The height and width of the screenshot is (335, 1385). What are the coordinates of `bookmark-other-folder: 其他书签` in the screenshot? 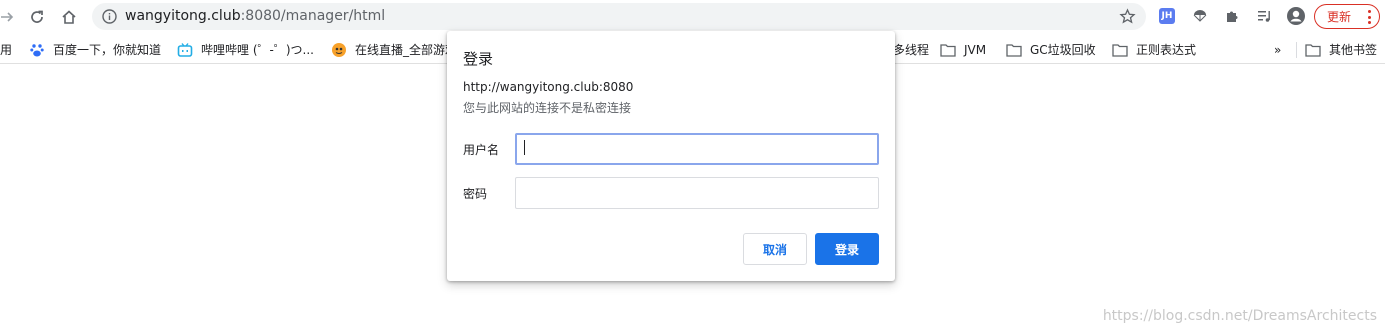 It's located at (1341, 49).